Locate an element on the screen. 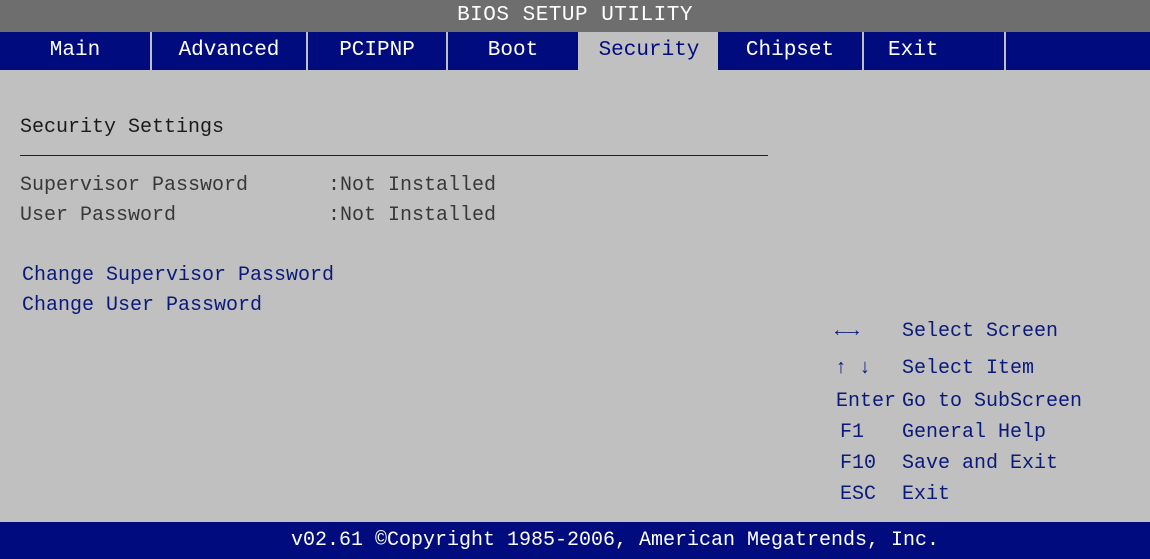 The width and height of the screenshot is (1150, 559). help-key: Enter is located at coordinates (866, 401).